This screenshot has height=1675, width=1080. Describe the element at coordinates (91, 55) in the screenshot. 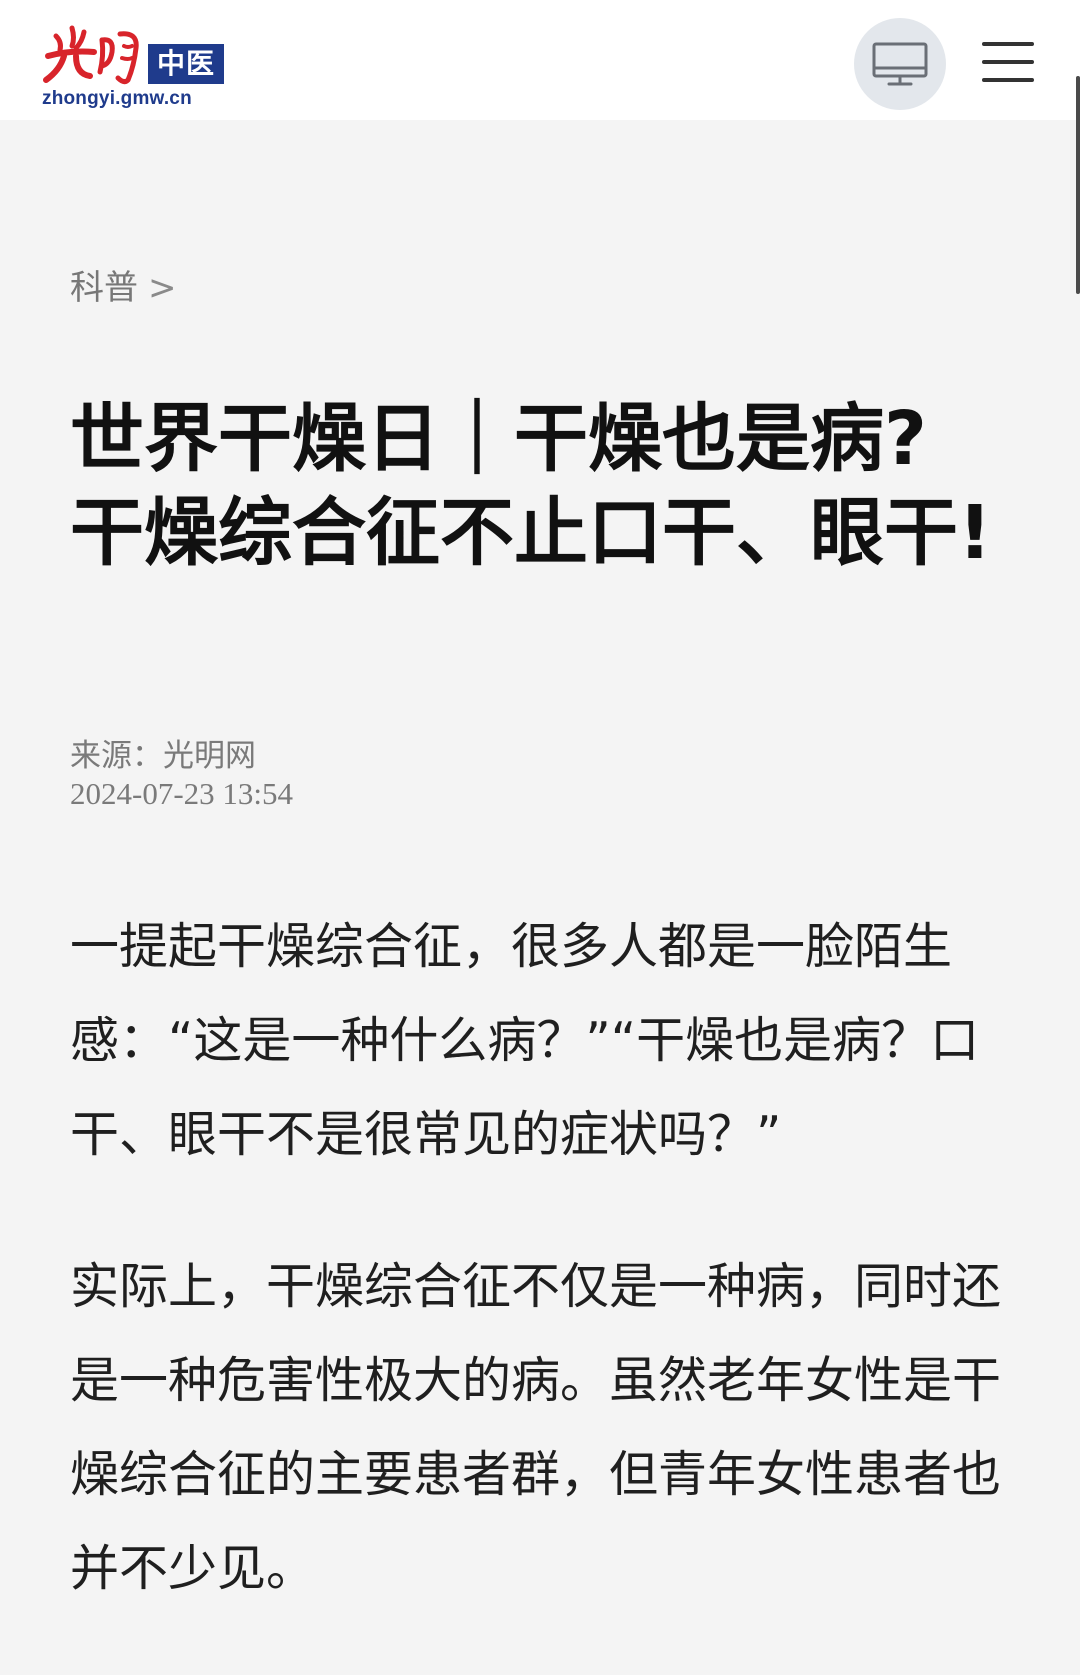

I see `guangming-calligraphy-logo` at that location.